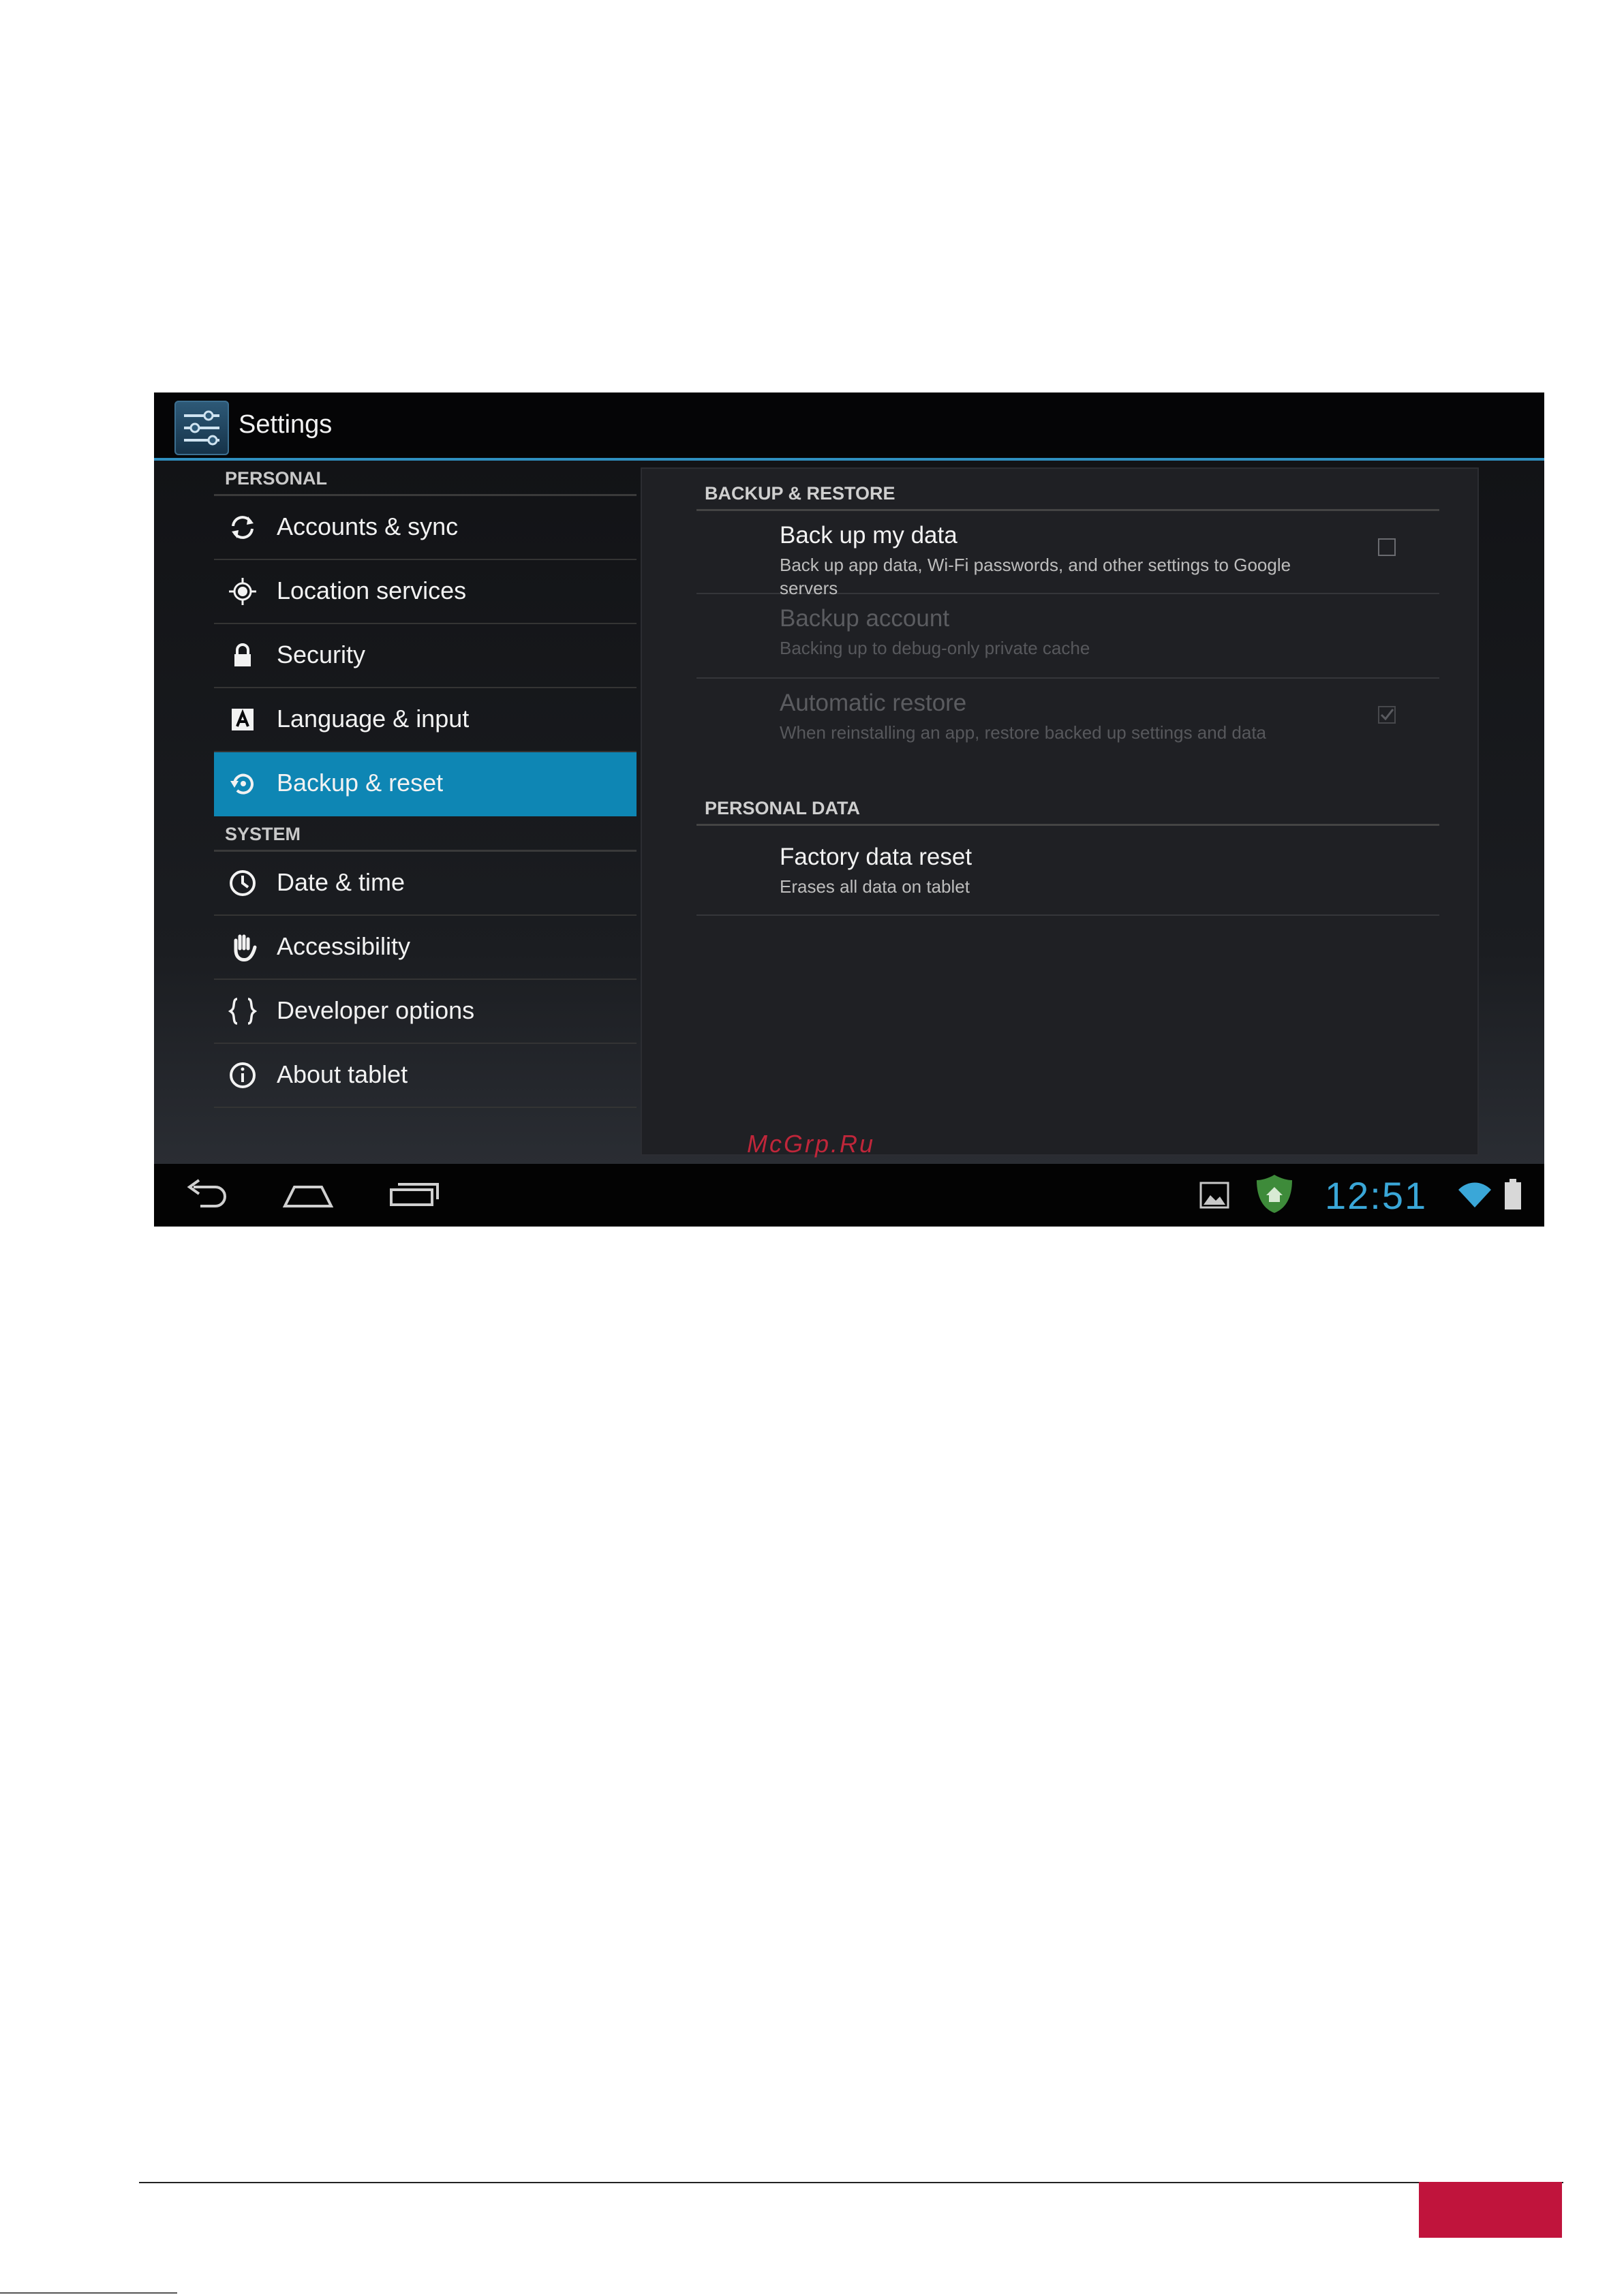 The width and height of the screenshot is (1624, 2295). Describe the element at coordinates (425, 834) in the screenshot. I see `section-header-system: SYSTEM` at that location.